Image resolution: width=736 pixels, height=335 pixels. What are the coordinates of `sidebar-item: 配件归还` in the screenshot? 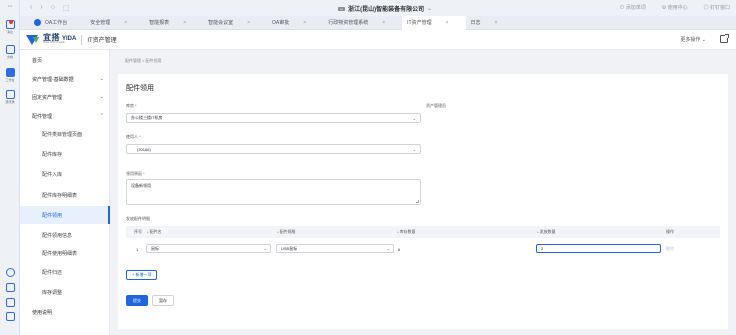 It's located at (65, 272).